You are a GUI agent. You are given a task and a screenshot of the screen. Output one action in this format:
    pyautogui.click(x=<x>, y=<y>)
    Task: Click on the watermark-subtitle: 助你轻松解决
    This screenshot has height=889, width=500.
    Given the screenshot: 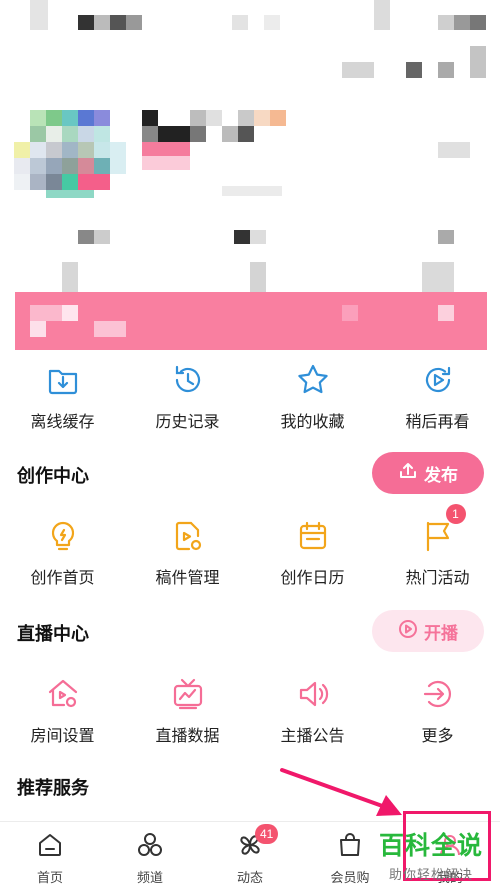 What is the action you would take?
    pyautogui.click(x=430, y=874)
    